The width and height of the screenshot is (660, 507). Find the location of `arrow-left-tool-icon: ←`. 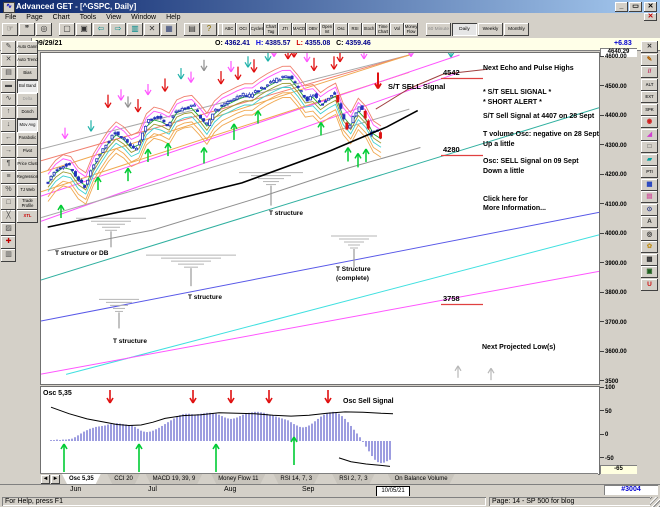

arrow-left-tool-icon: ← is located at coordinates (8, 138).